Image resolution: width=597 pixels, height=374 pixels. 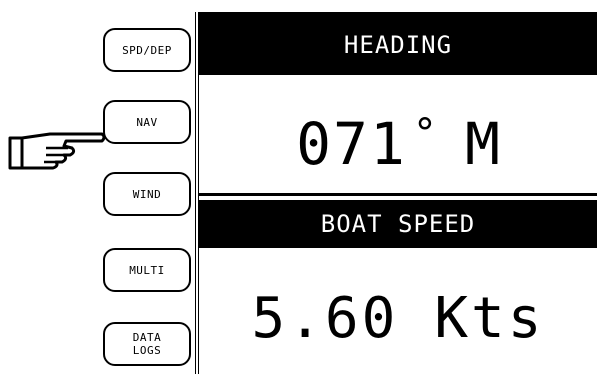 I want to click on nav-button: NAV, so click(x=147, y=122).